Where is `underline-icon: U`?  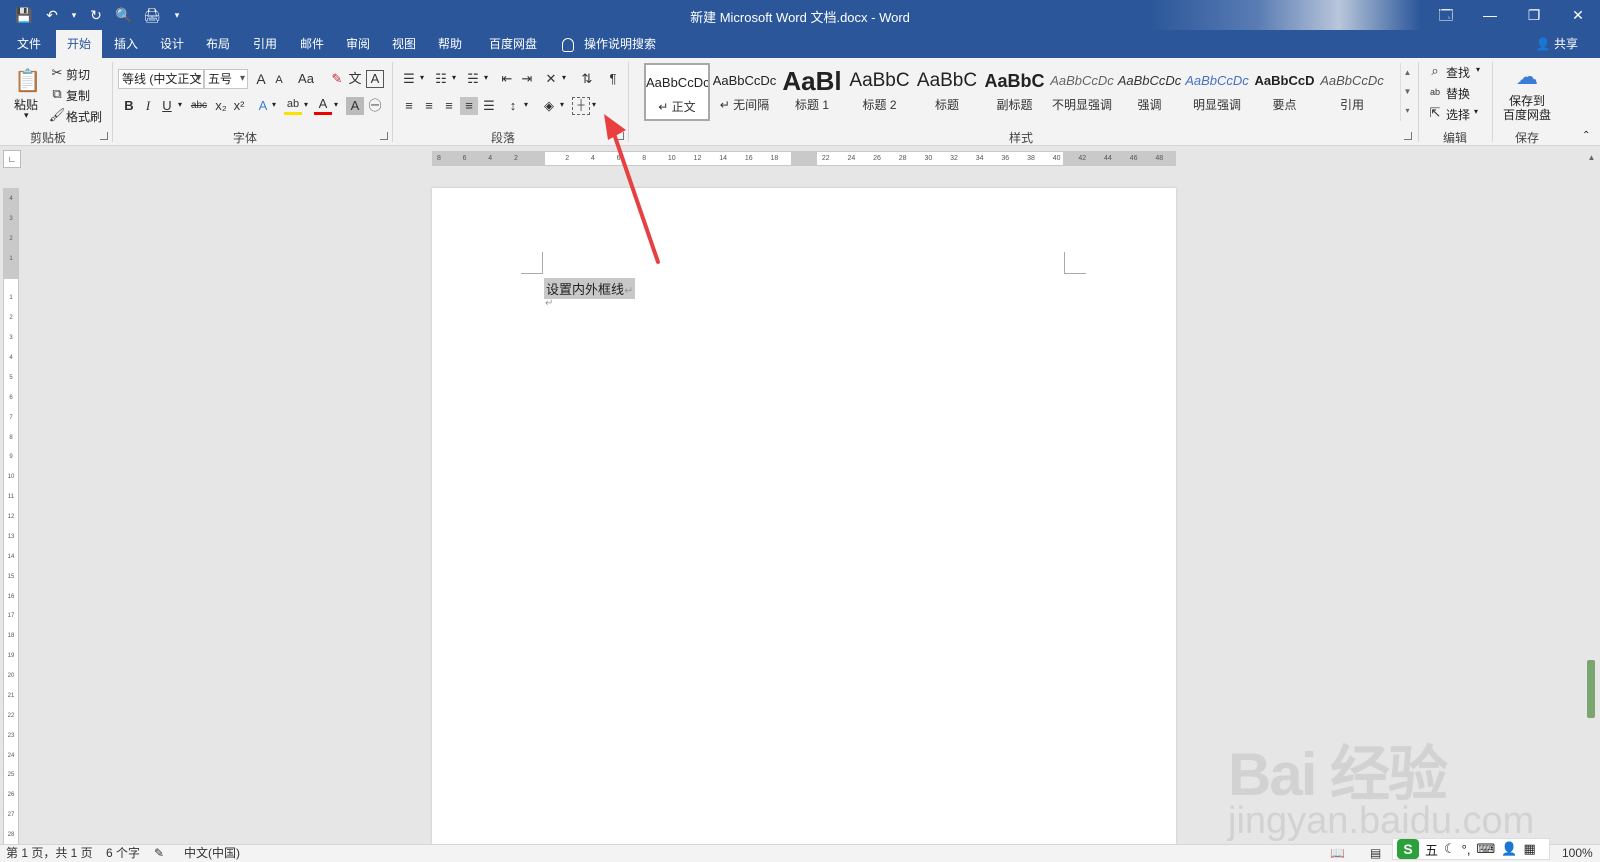
underline-icon: U is located at coordinates (167, 106).